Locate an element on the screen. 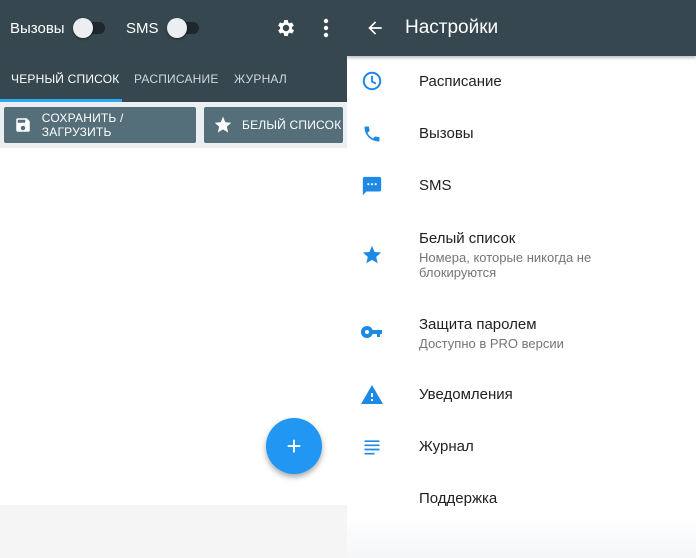  settings-item-journal: Журнал is located at coordinates (521, 448).